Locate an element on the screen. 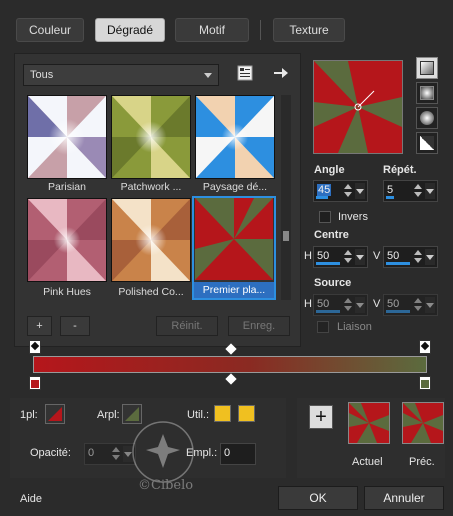 The image size is (453, 516). category-dropdown: Tous is located at coordinates (121, 75).